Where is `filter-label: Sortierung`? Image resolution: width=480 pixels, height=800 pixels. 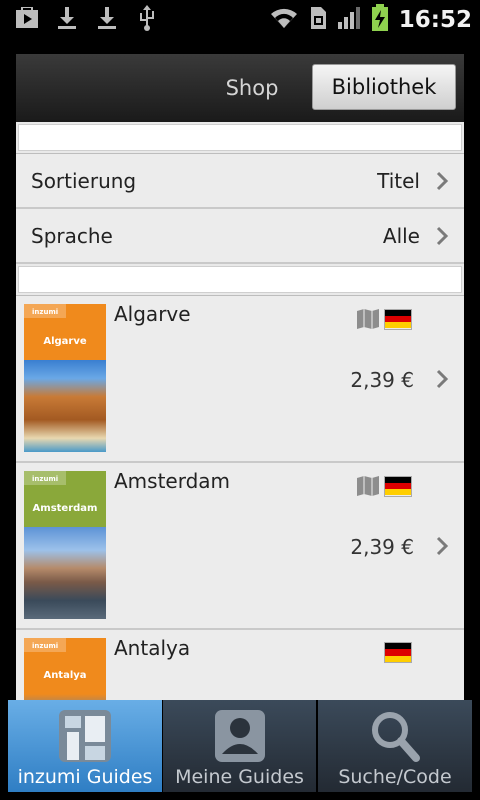 filter-label: Sortierung is located at coordinates (84, 180).